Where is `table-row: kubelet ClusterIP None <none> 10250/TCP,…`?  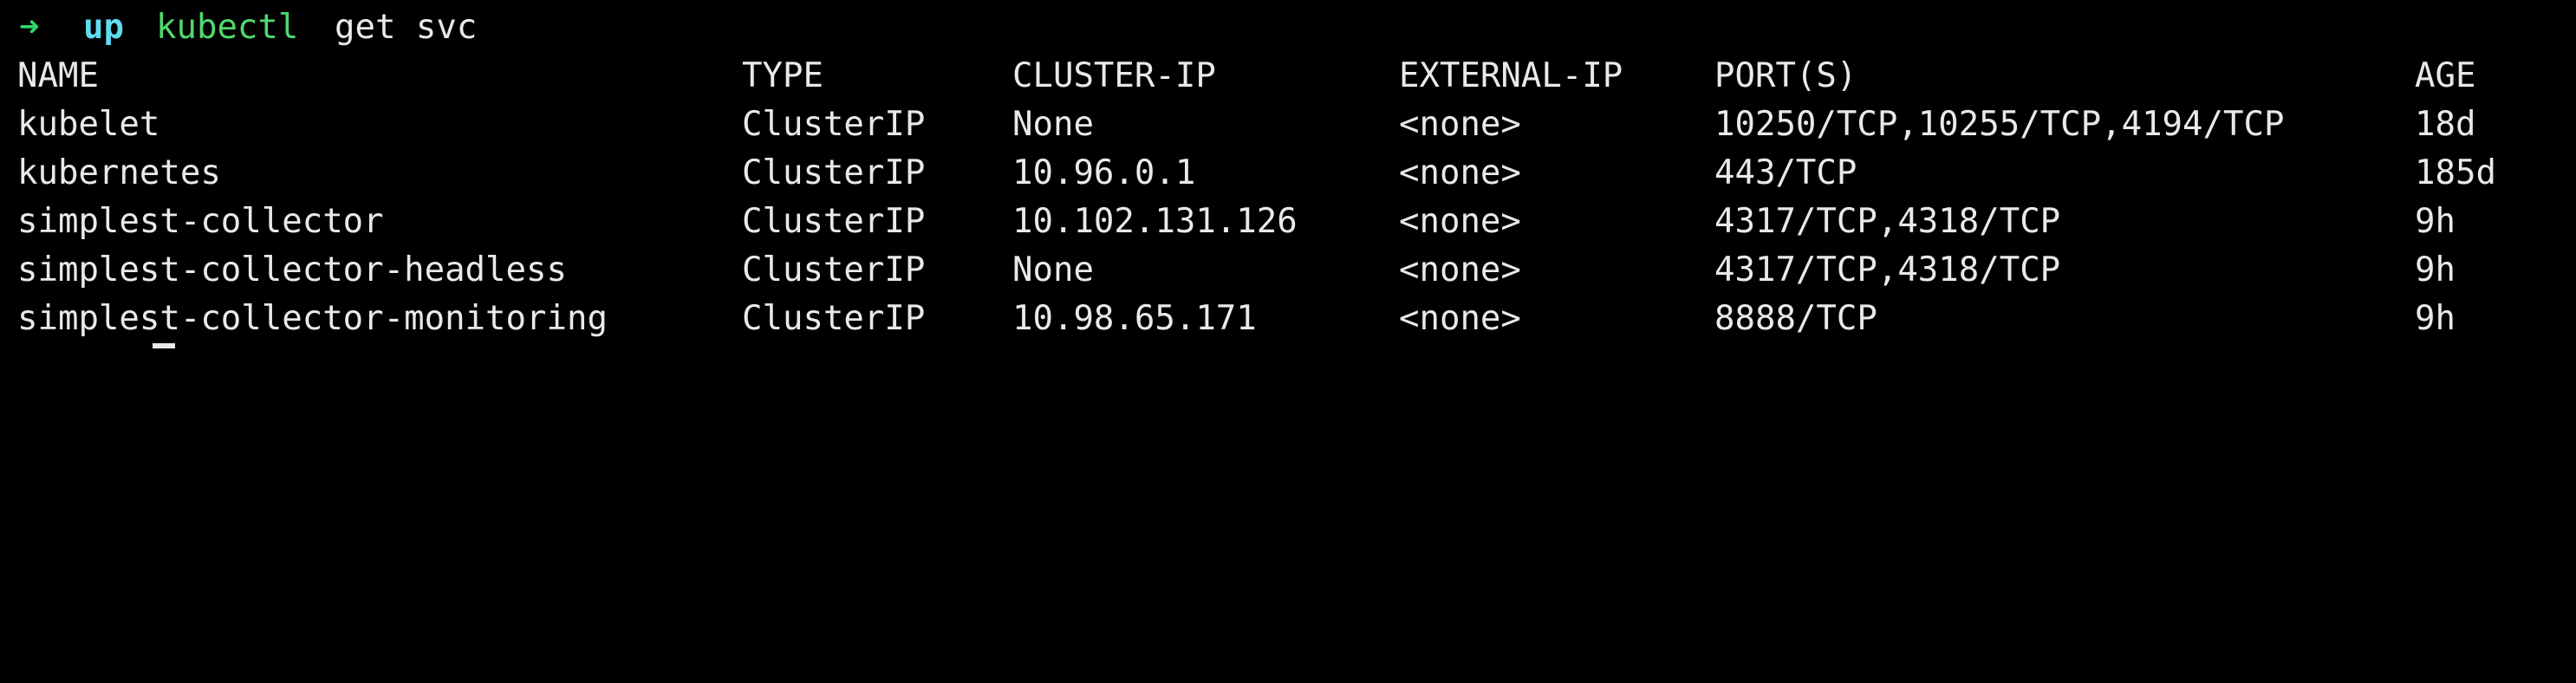
table-row: kubelet ClusterIP None <none> 10250/TCP,… is located at coordinates (1288, 125).